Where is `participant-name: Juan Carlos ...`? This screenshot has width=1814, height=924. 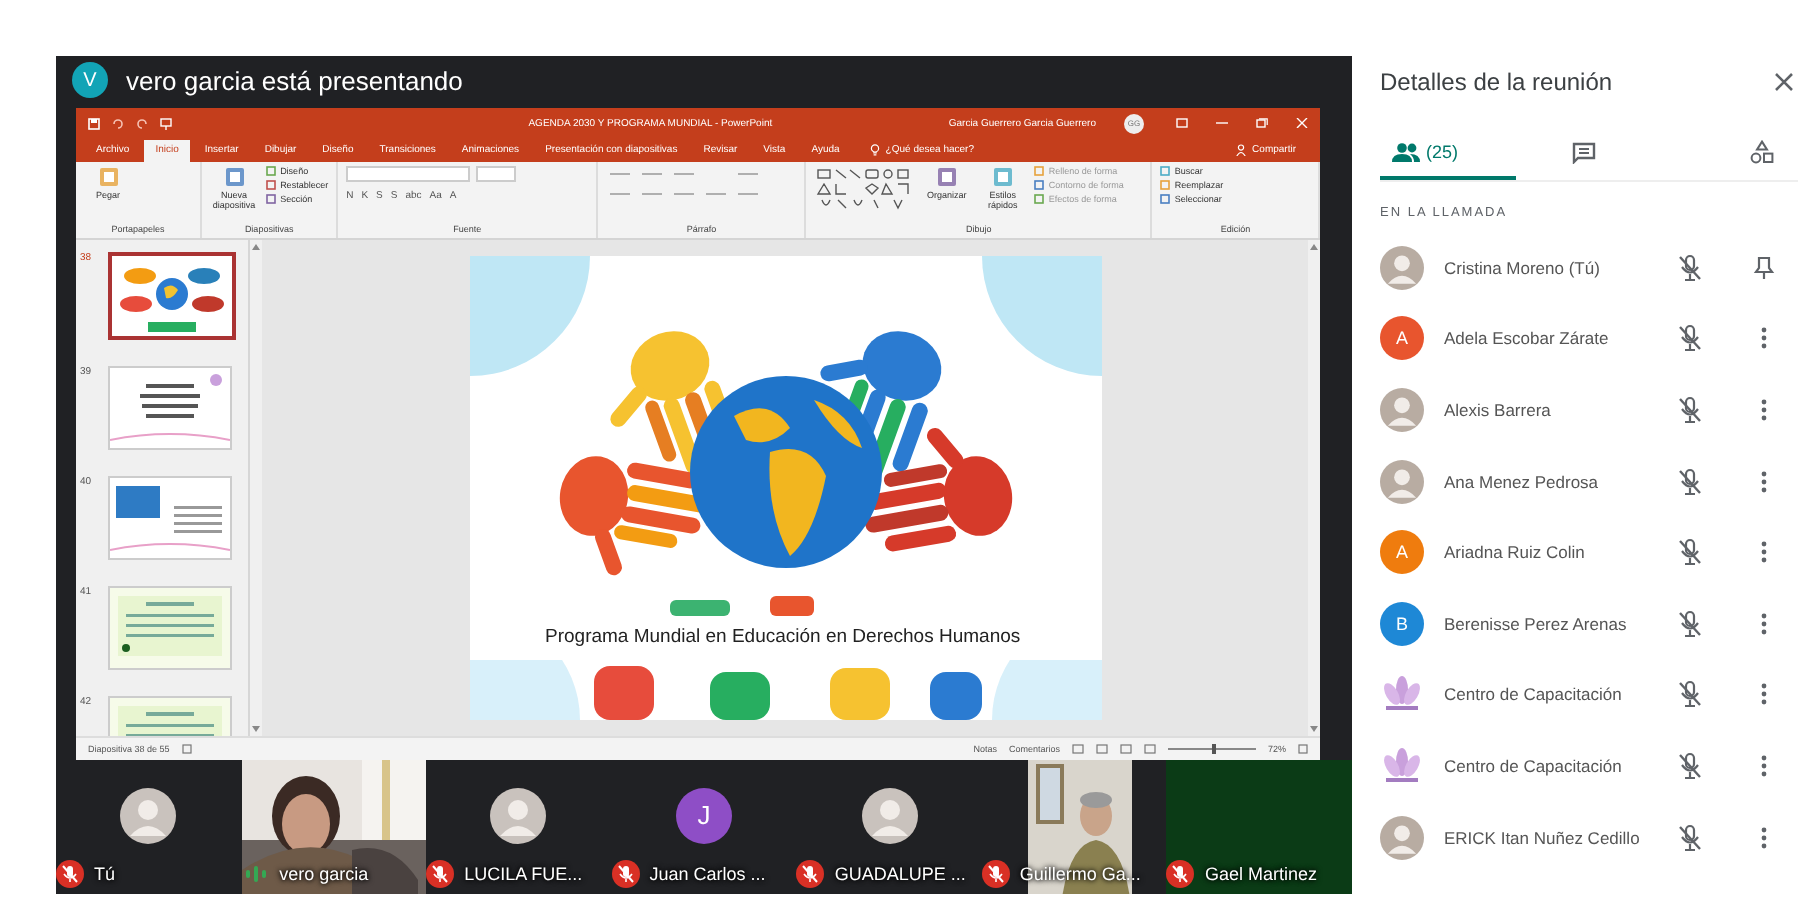
participant-name: Juan Carlos ... is located at coordinates (707, 874).